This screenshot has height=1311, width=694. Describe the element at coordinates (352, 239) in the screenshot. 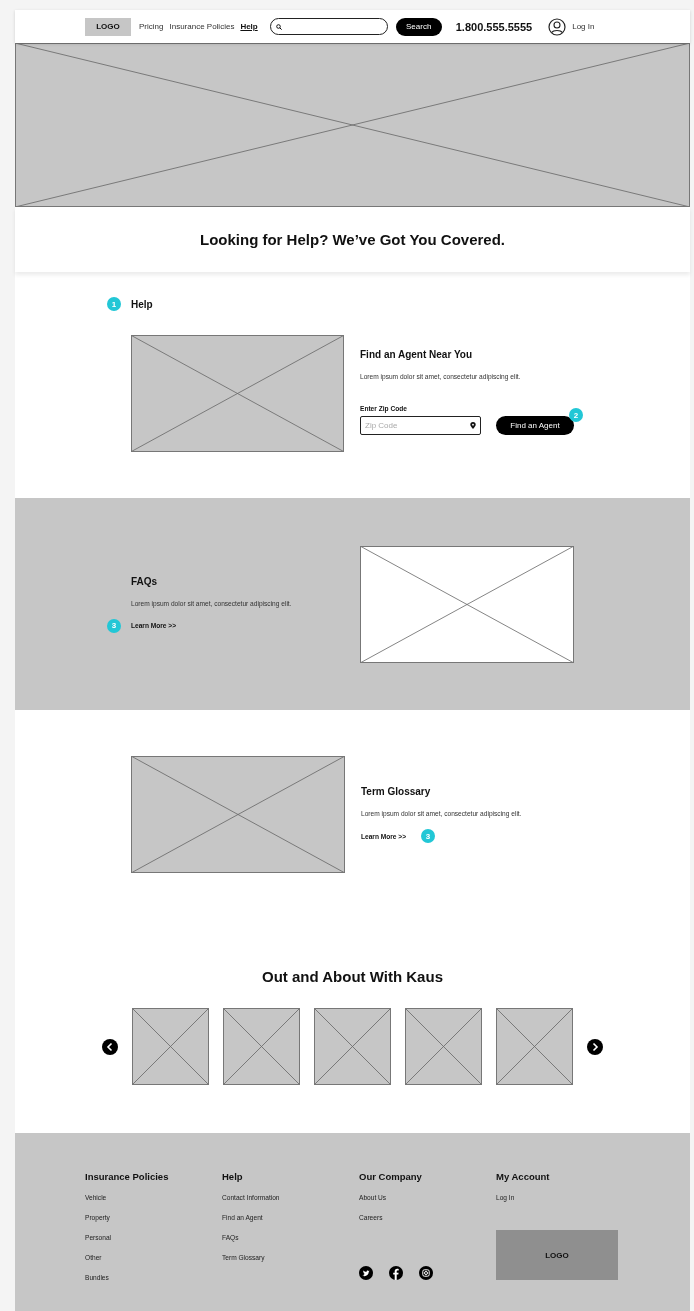

I see `page-title: Looking for Help? We’ve Got You Covered.` at that location.